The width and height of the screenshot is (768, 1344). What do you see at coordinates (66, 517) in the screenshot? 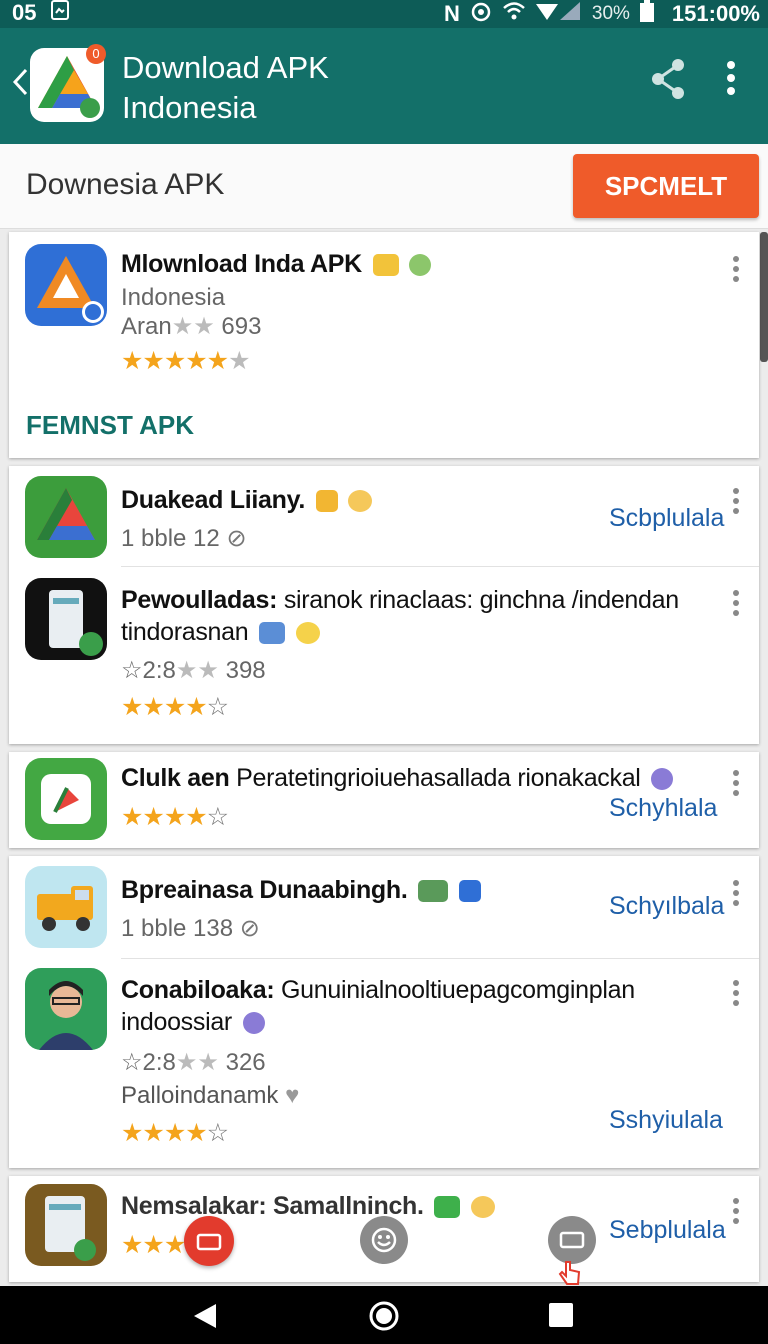
I see `app-icon-drive-green` at bounding box center [66, 517].